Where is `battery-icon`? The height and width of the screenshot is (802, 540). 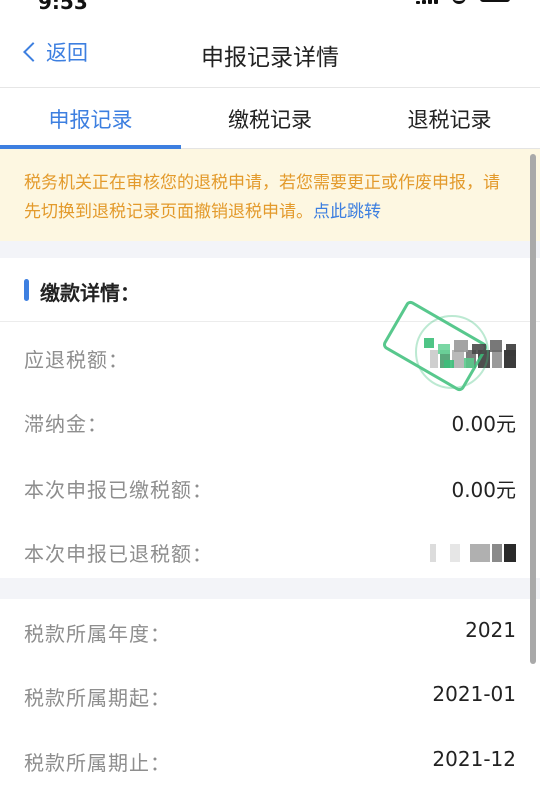
battery-icon is located at coordinates (495, 1).